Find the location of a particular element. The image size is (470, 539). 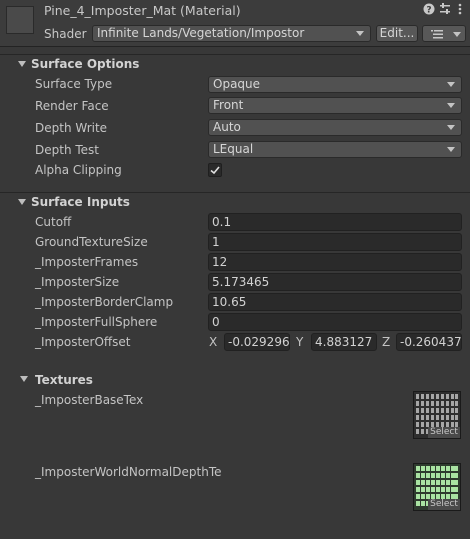

render-face-label: Render Face is located at coordinates (72, 106).